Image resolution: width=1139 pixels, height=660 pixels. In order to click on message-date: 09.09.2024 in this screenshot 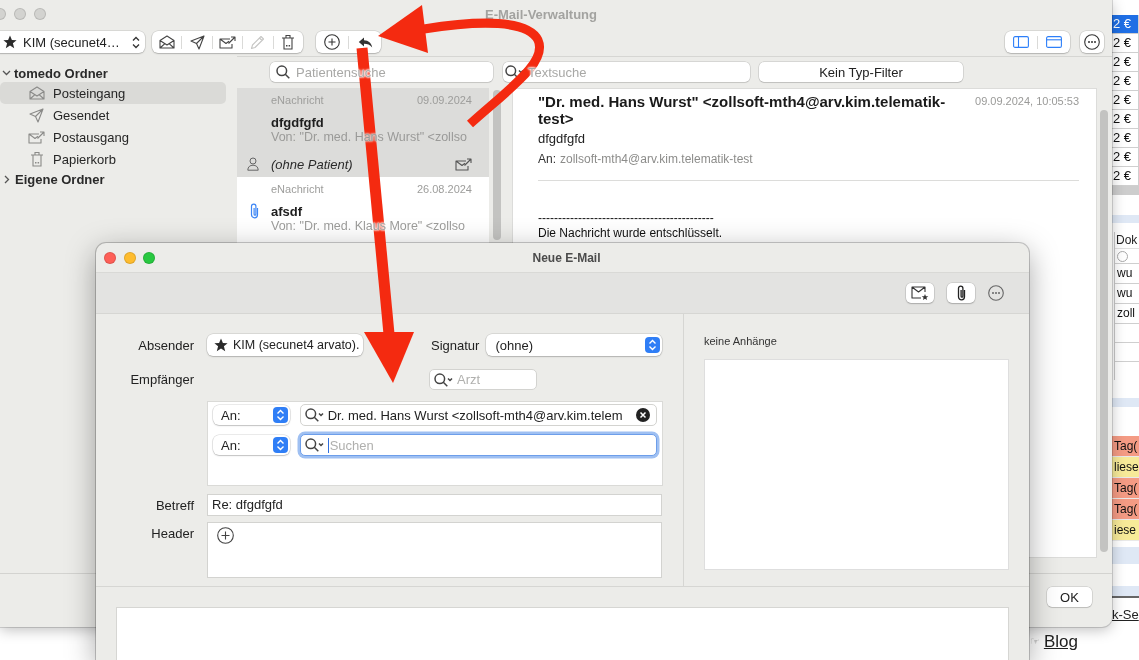, I will do `click(444, 100)`.